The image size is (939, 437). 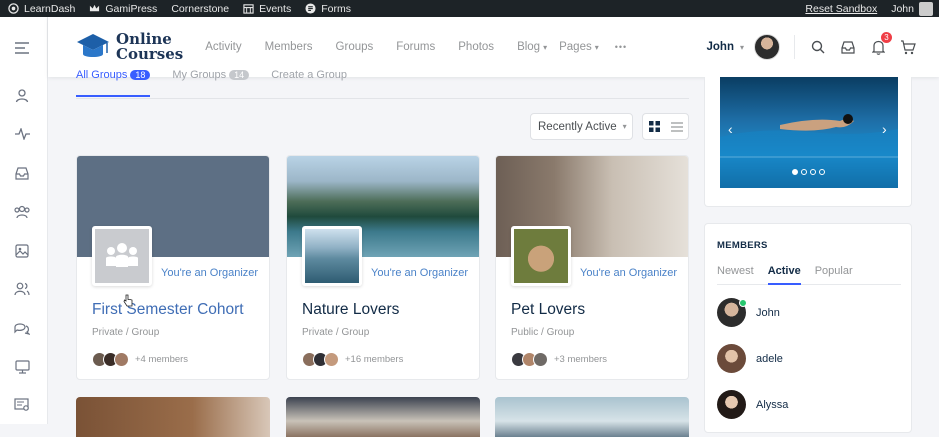 I want to click on adminbar-gamipress: GamiPress, so click(x=123, y=9).